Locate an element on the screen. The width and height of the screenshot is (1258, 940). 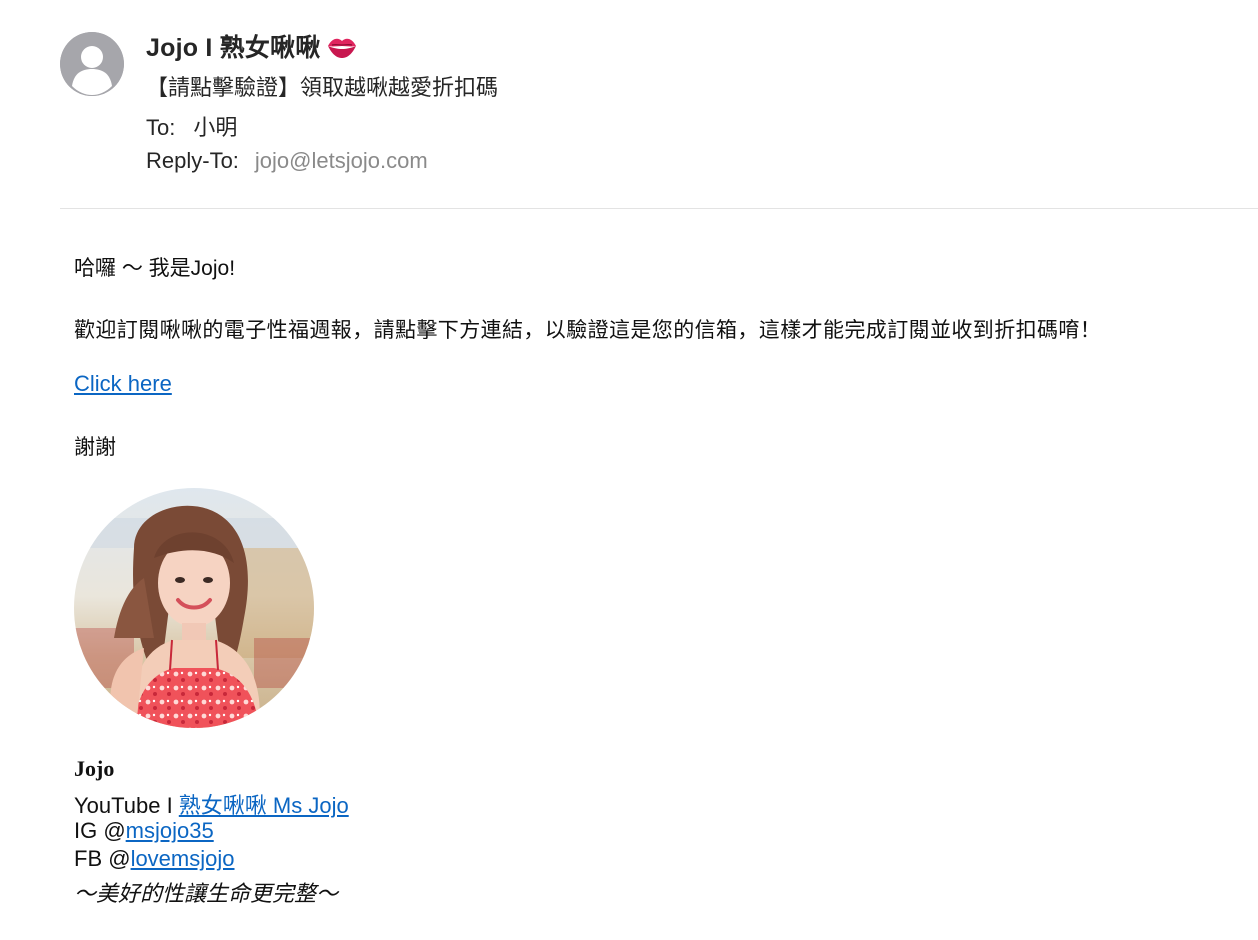
signature-facebook: FB @lovemsjojo is located at coordinates (154, 859).